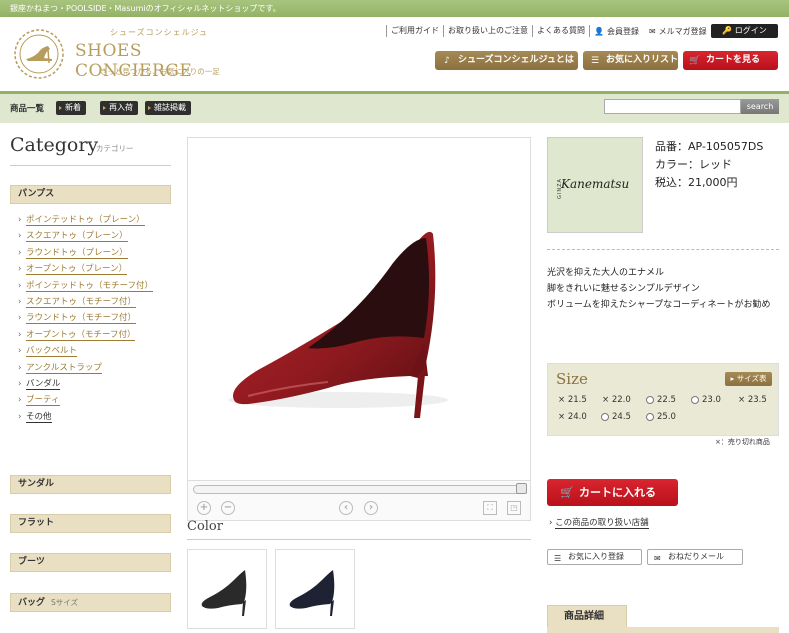 The image size is (789, 633). I want to click on size-option-soldout: × 24.0, so click(572, 417).